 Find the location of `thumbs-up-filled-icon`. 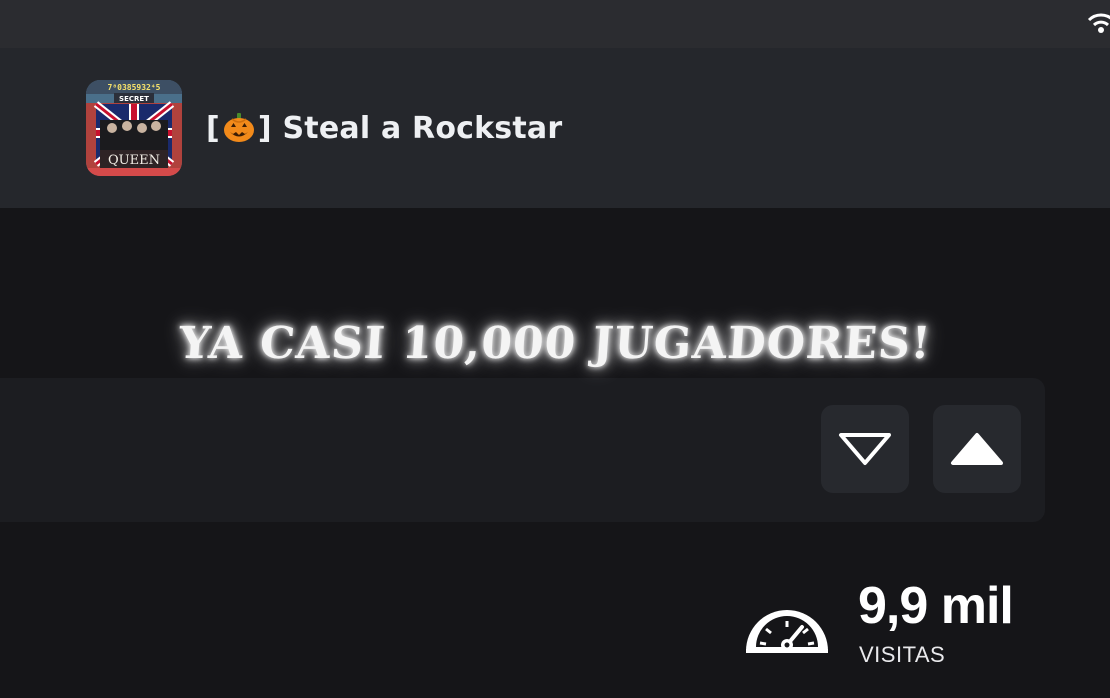

thumbs-up-filled-icon is located at coordinates (977, 449).